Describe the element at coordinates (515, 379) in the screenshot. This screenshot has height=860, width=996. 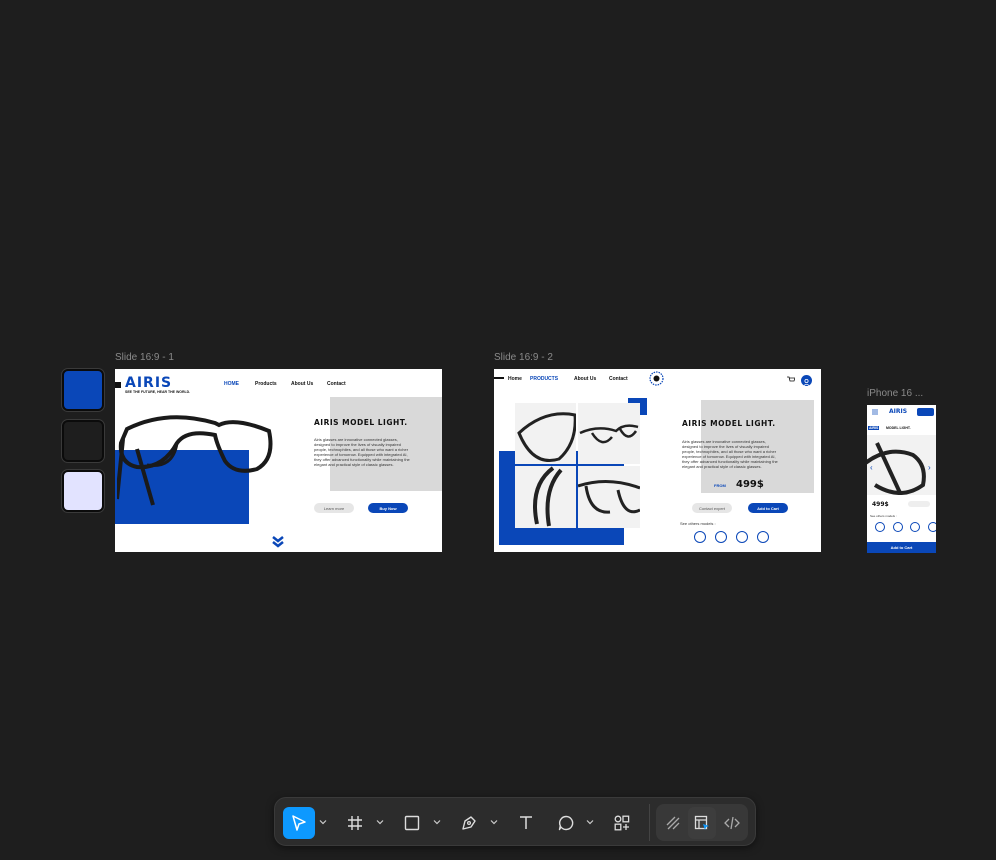
I see `nav-home: Home` at that location.